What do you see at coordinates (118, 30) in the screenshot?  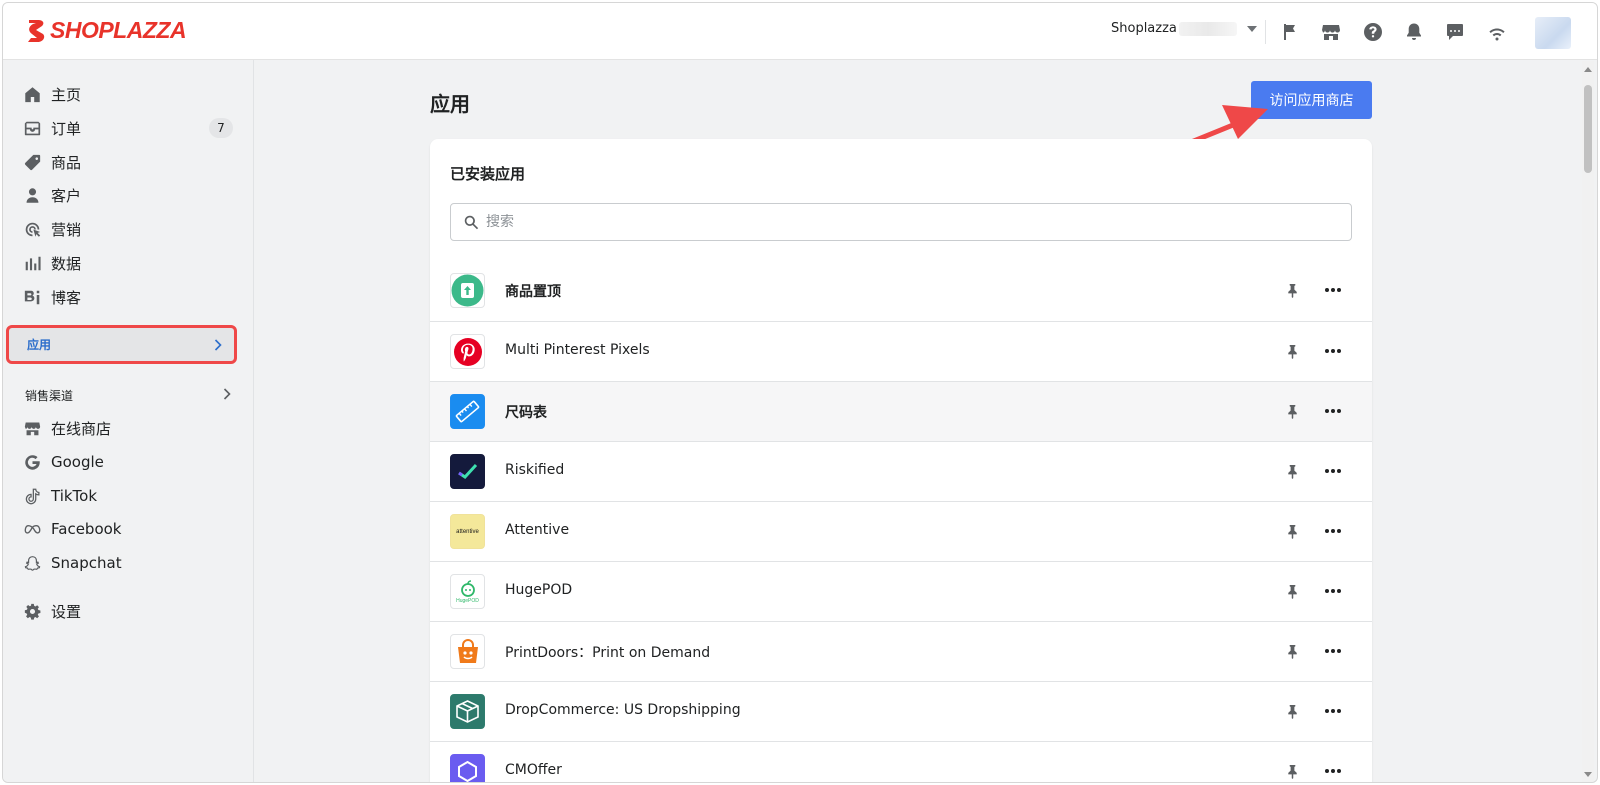 I see `logo-text: SHOPLAZZA` at bounding box center [118, 30].